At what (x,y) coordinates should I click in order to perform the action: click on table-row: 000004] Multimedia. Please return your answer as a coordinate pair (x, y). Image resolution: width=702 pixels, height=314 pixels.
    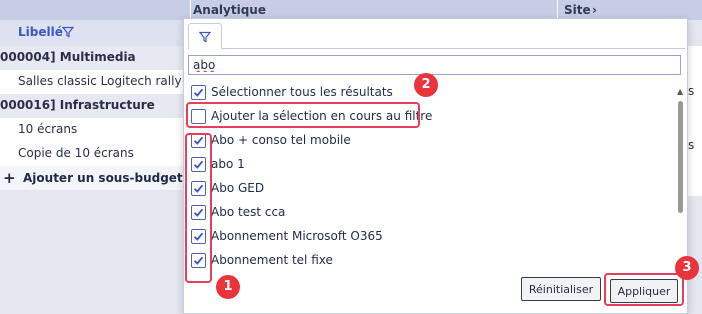
    Looking at the image, I should click on (95, 58).